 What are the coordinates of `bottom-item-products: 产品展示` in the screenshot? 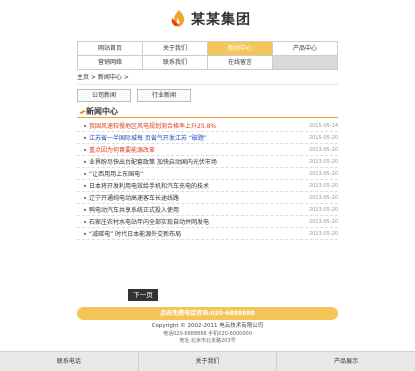 It's located at (346, 361).